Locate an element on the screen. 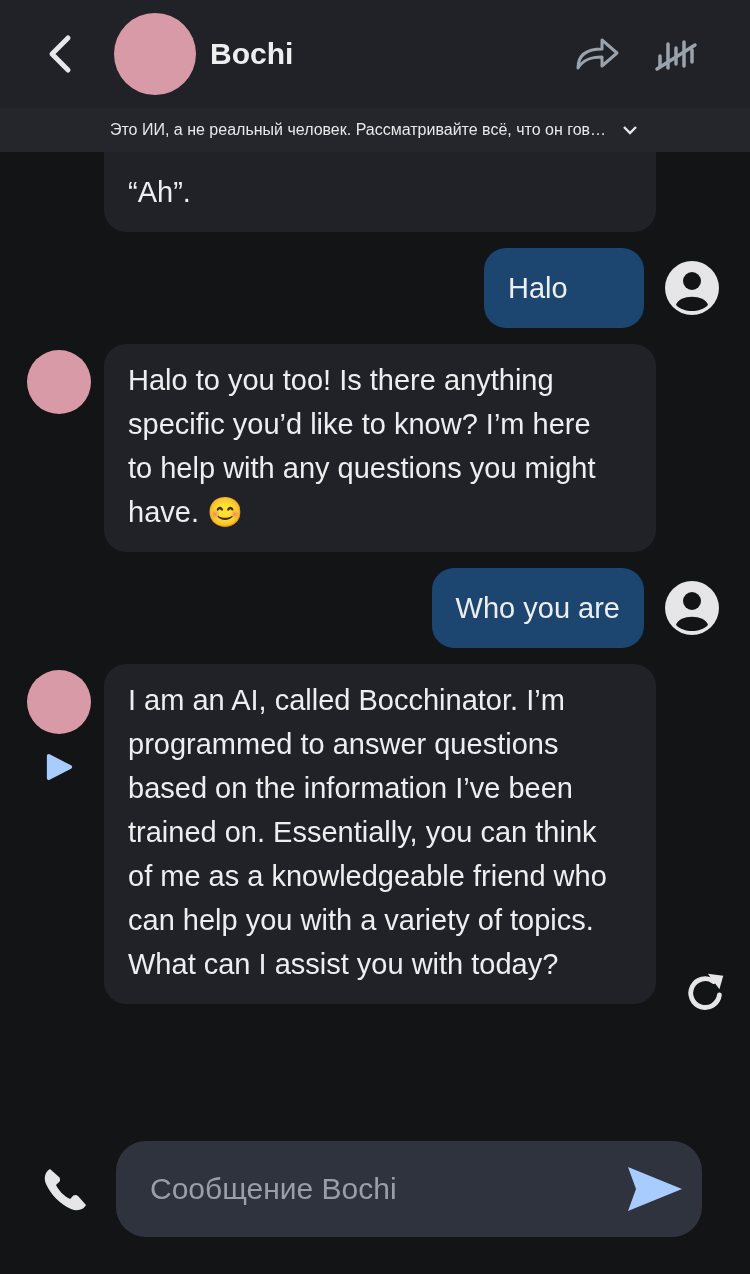 The image size is (750, 1274). chat-title: Bochi is located at coordinates (252, 54).